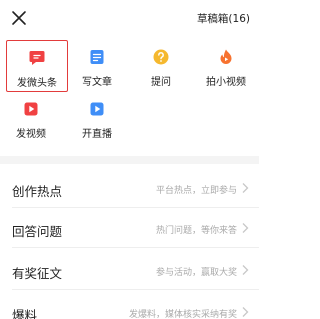 This screenshot has width=320, height=319. I want to click on action-label: 写文章, so click(97, 82).